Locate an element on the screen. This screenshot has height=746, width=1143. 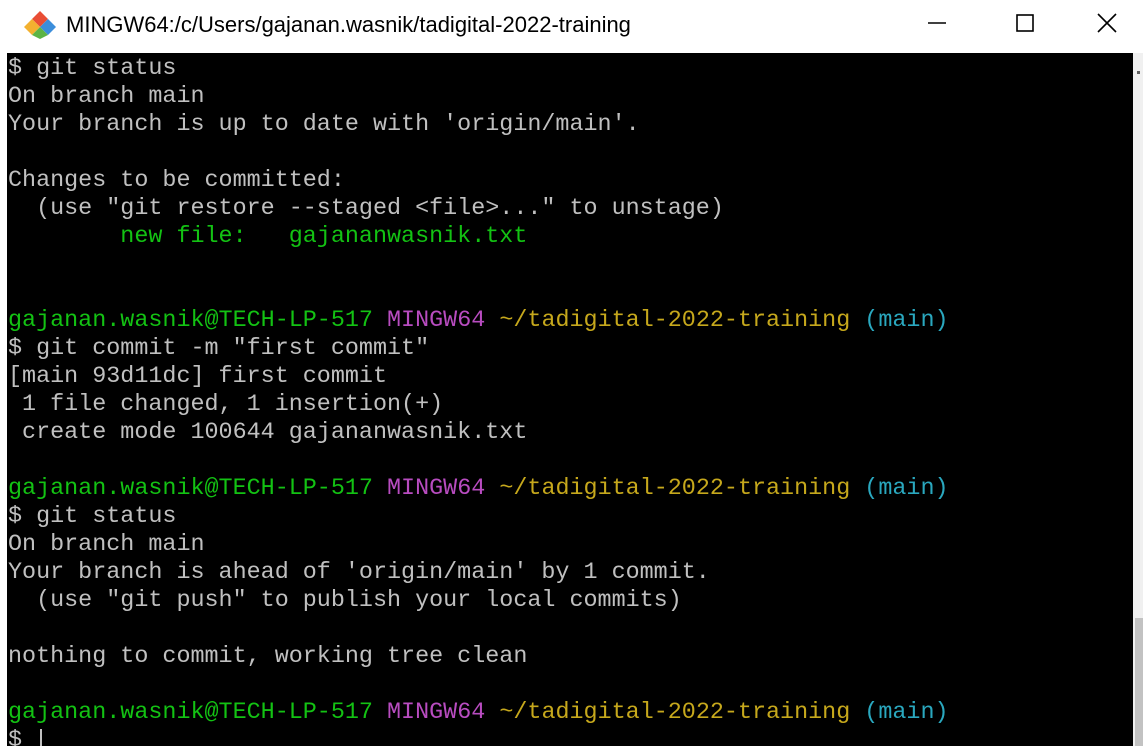
minimize-button is located at coordinates (937, 23).